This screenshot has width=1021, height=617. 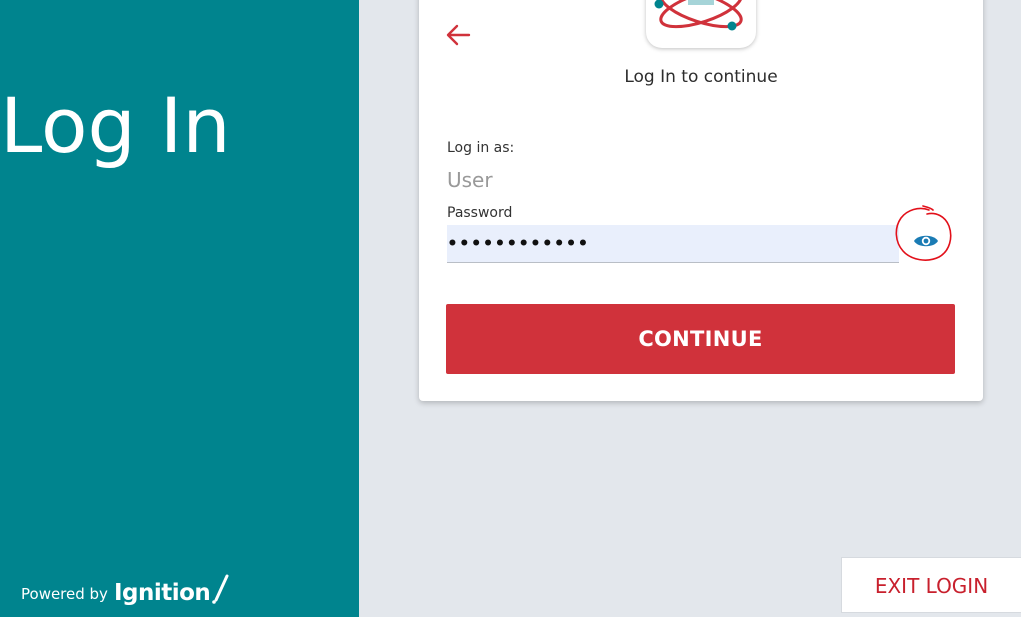 I want to click on powered-by-text: Powered by, so click(x=64, y=594).